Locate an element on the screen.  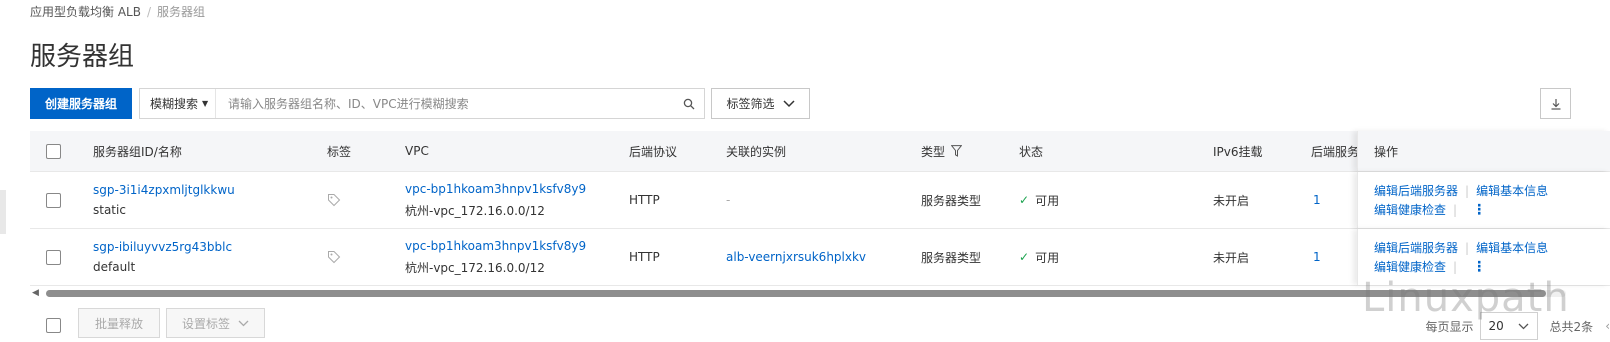
filter-icon is located at coordinates (957, 151).